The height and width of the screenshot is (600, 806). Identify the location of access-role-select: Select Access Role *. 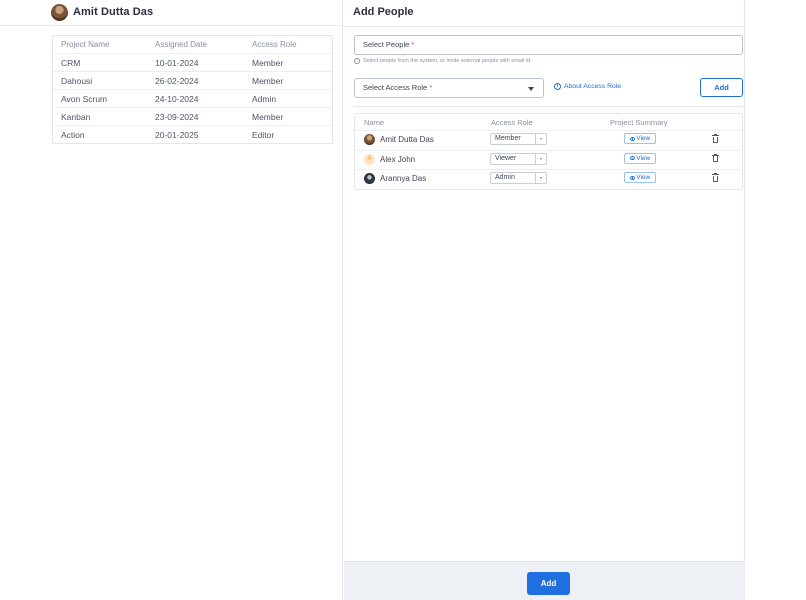
(449, 88).